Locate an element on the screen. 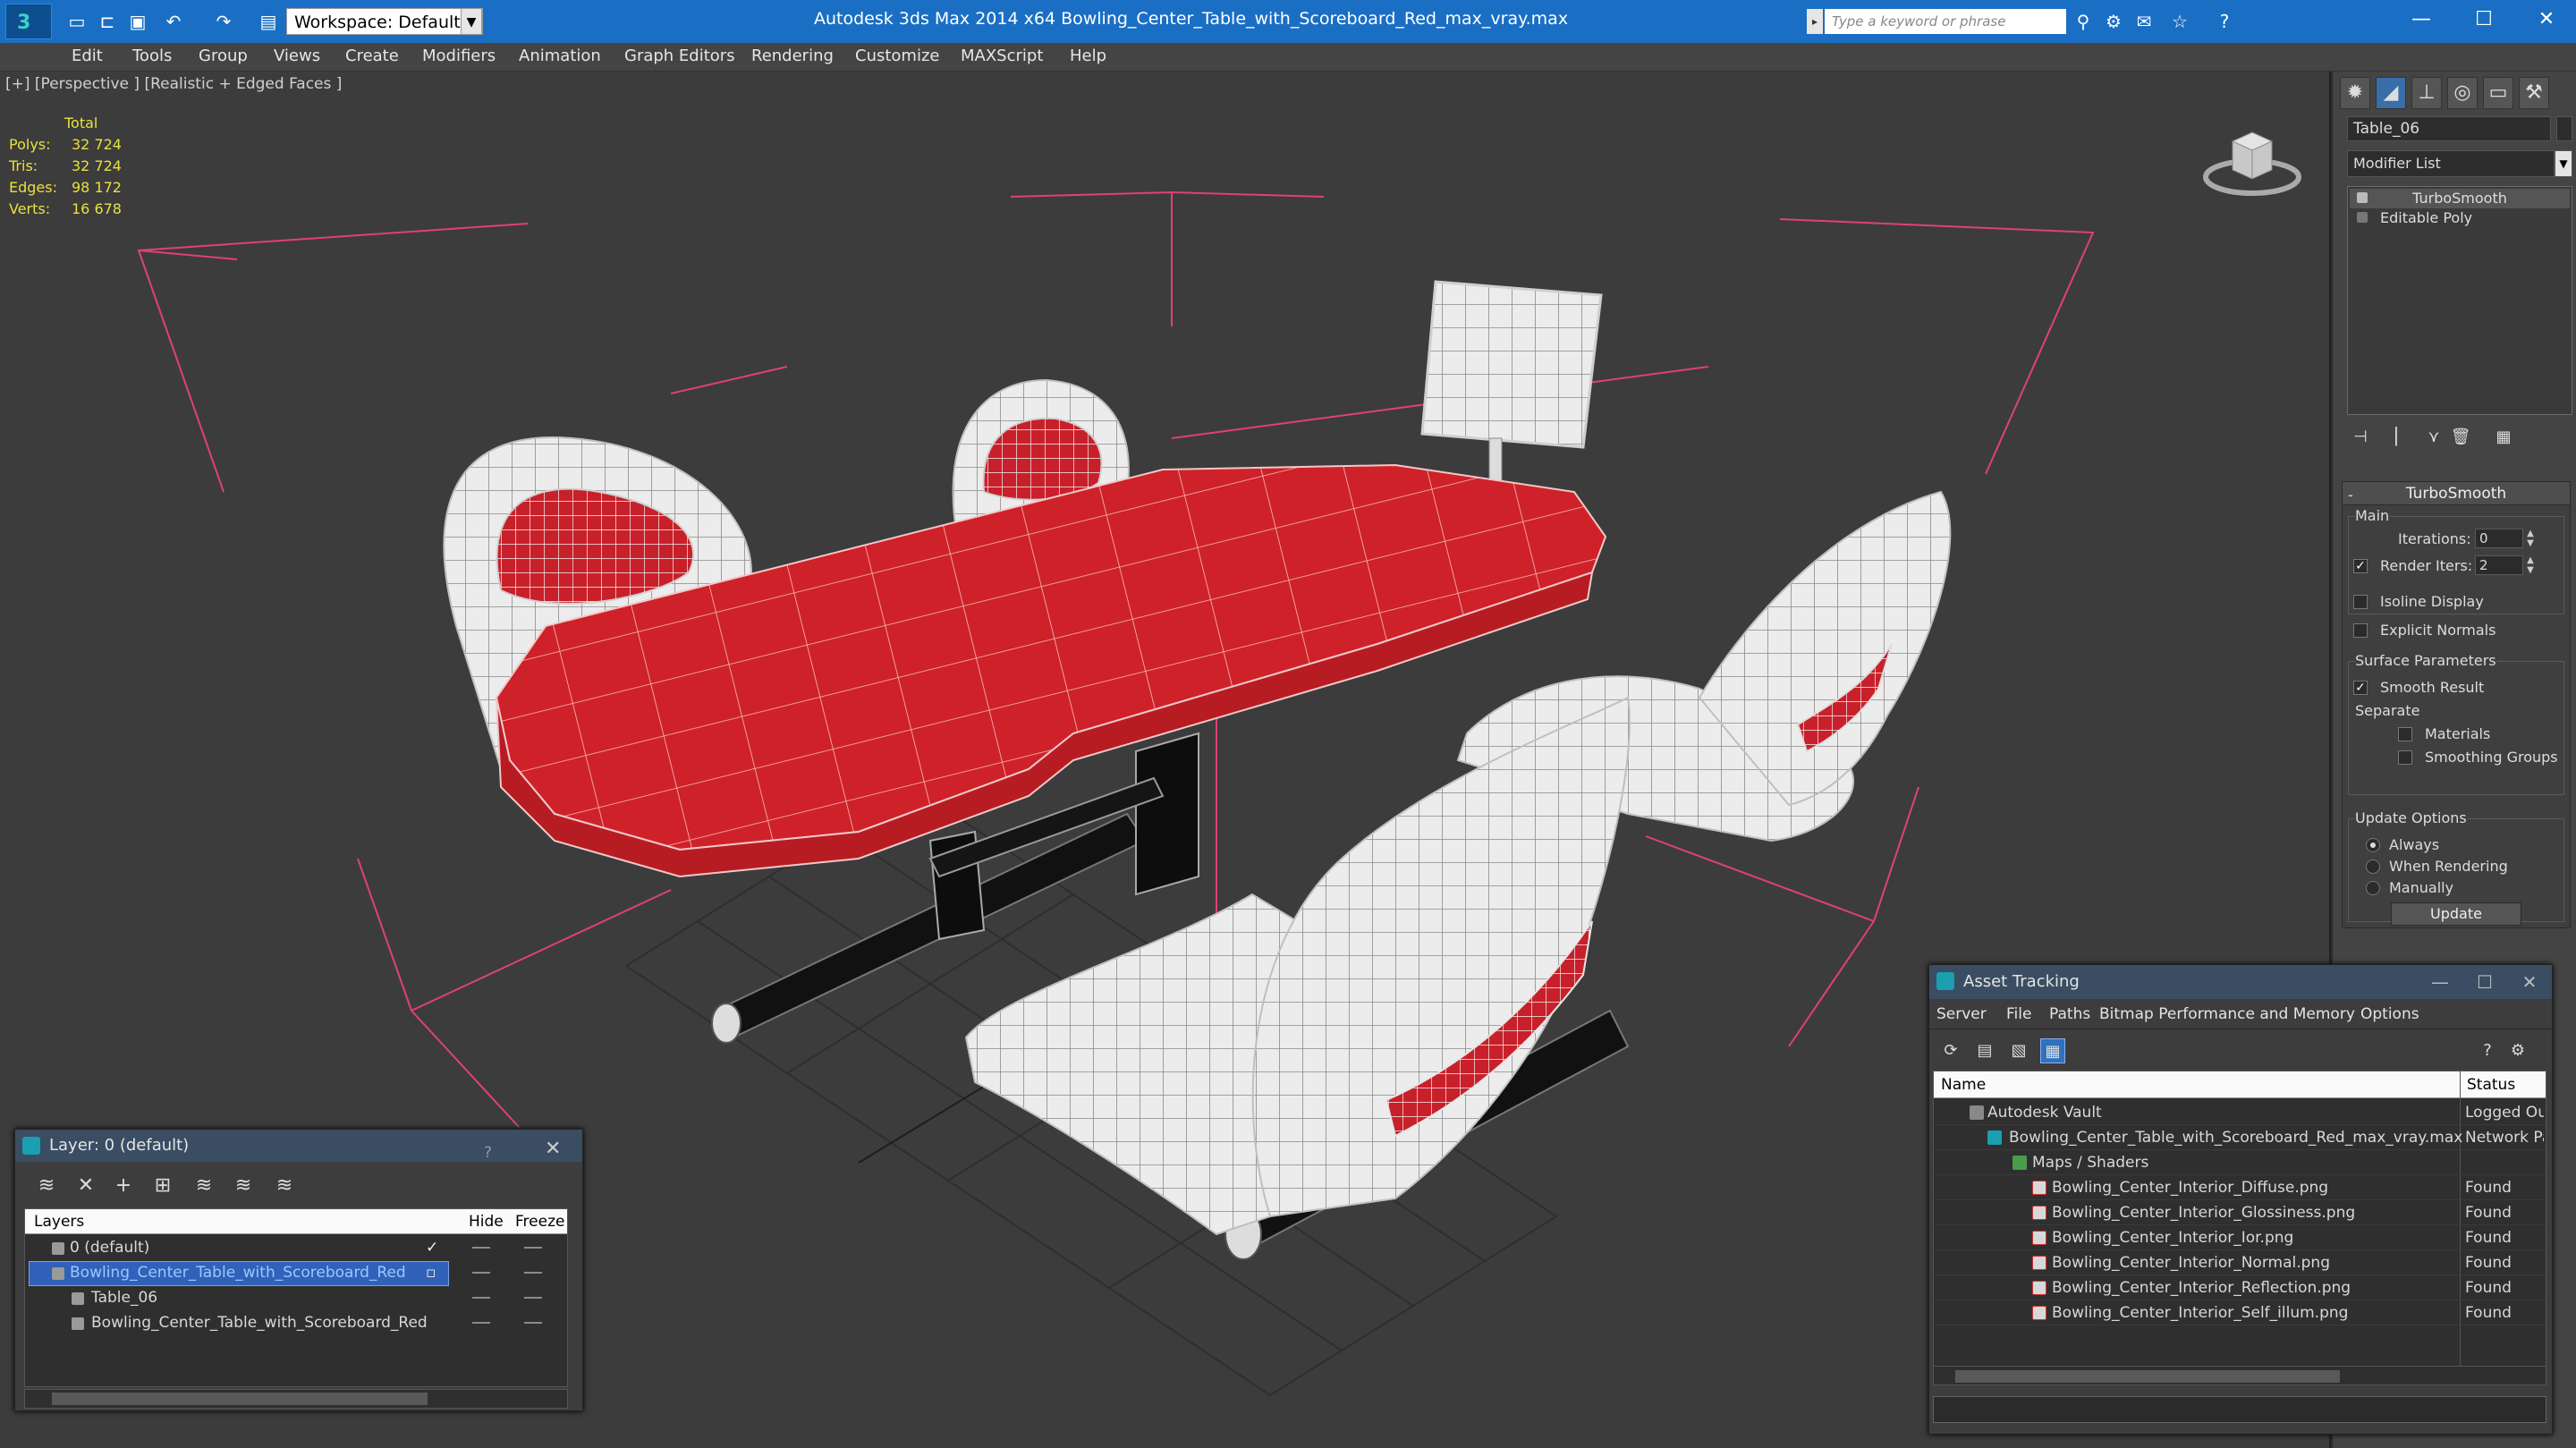 The height and width of the screenshot is (1448, 2576). manually-radio is located at coordinates (2373, 888).